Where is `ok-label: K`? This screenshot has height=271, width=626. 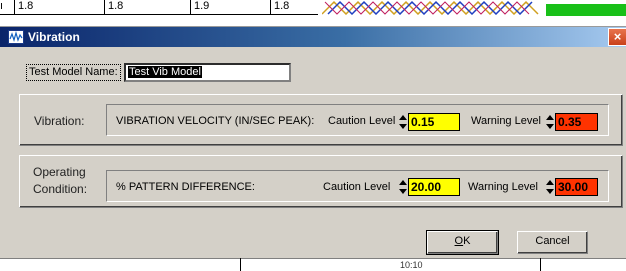 ok-label: K is located at coordinates (467, 241).